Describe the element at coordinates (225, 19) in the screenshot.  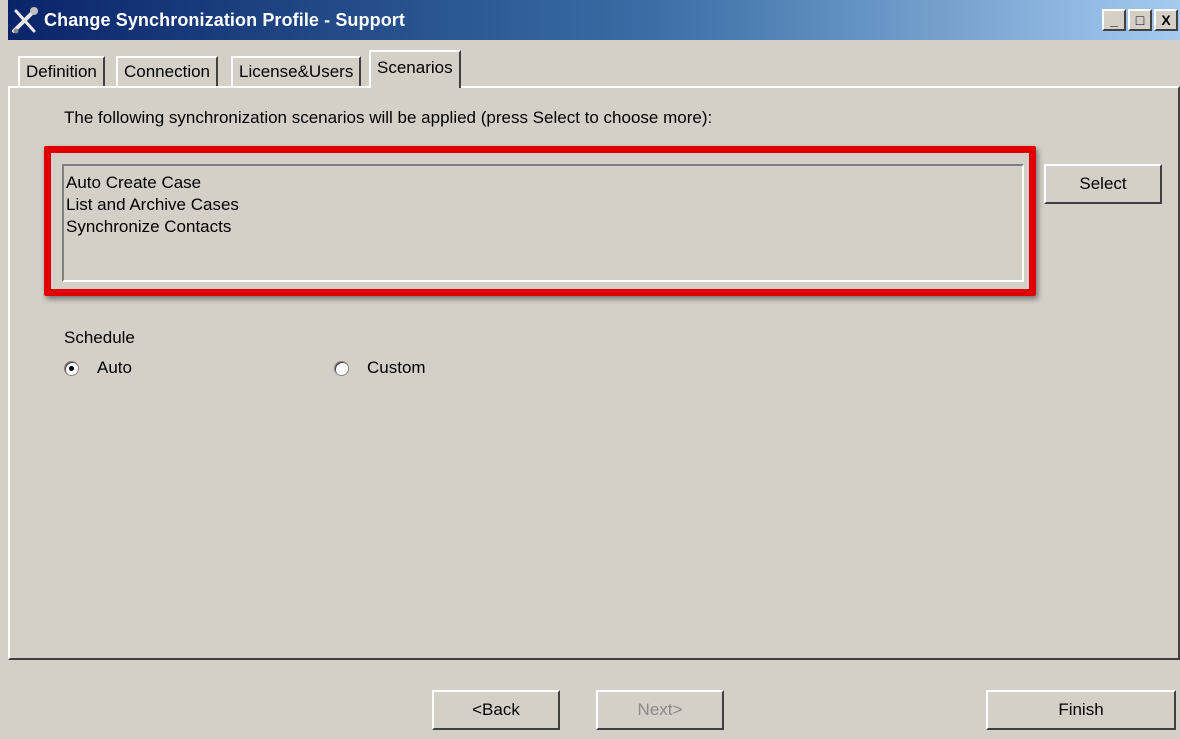
I see `window-title: Change Synchronization Profile - Support` at that location.